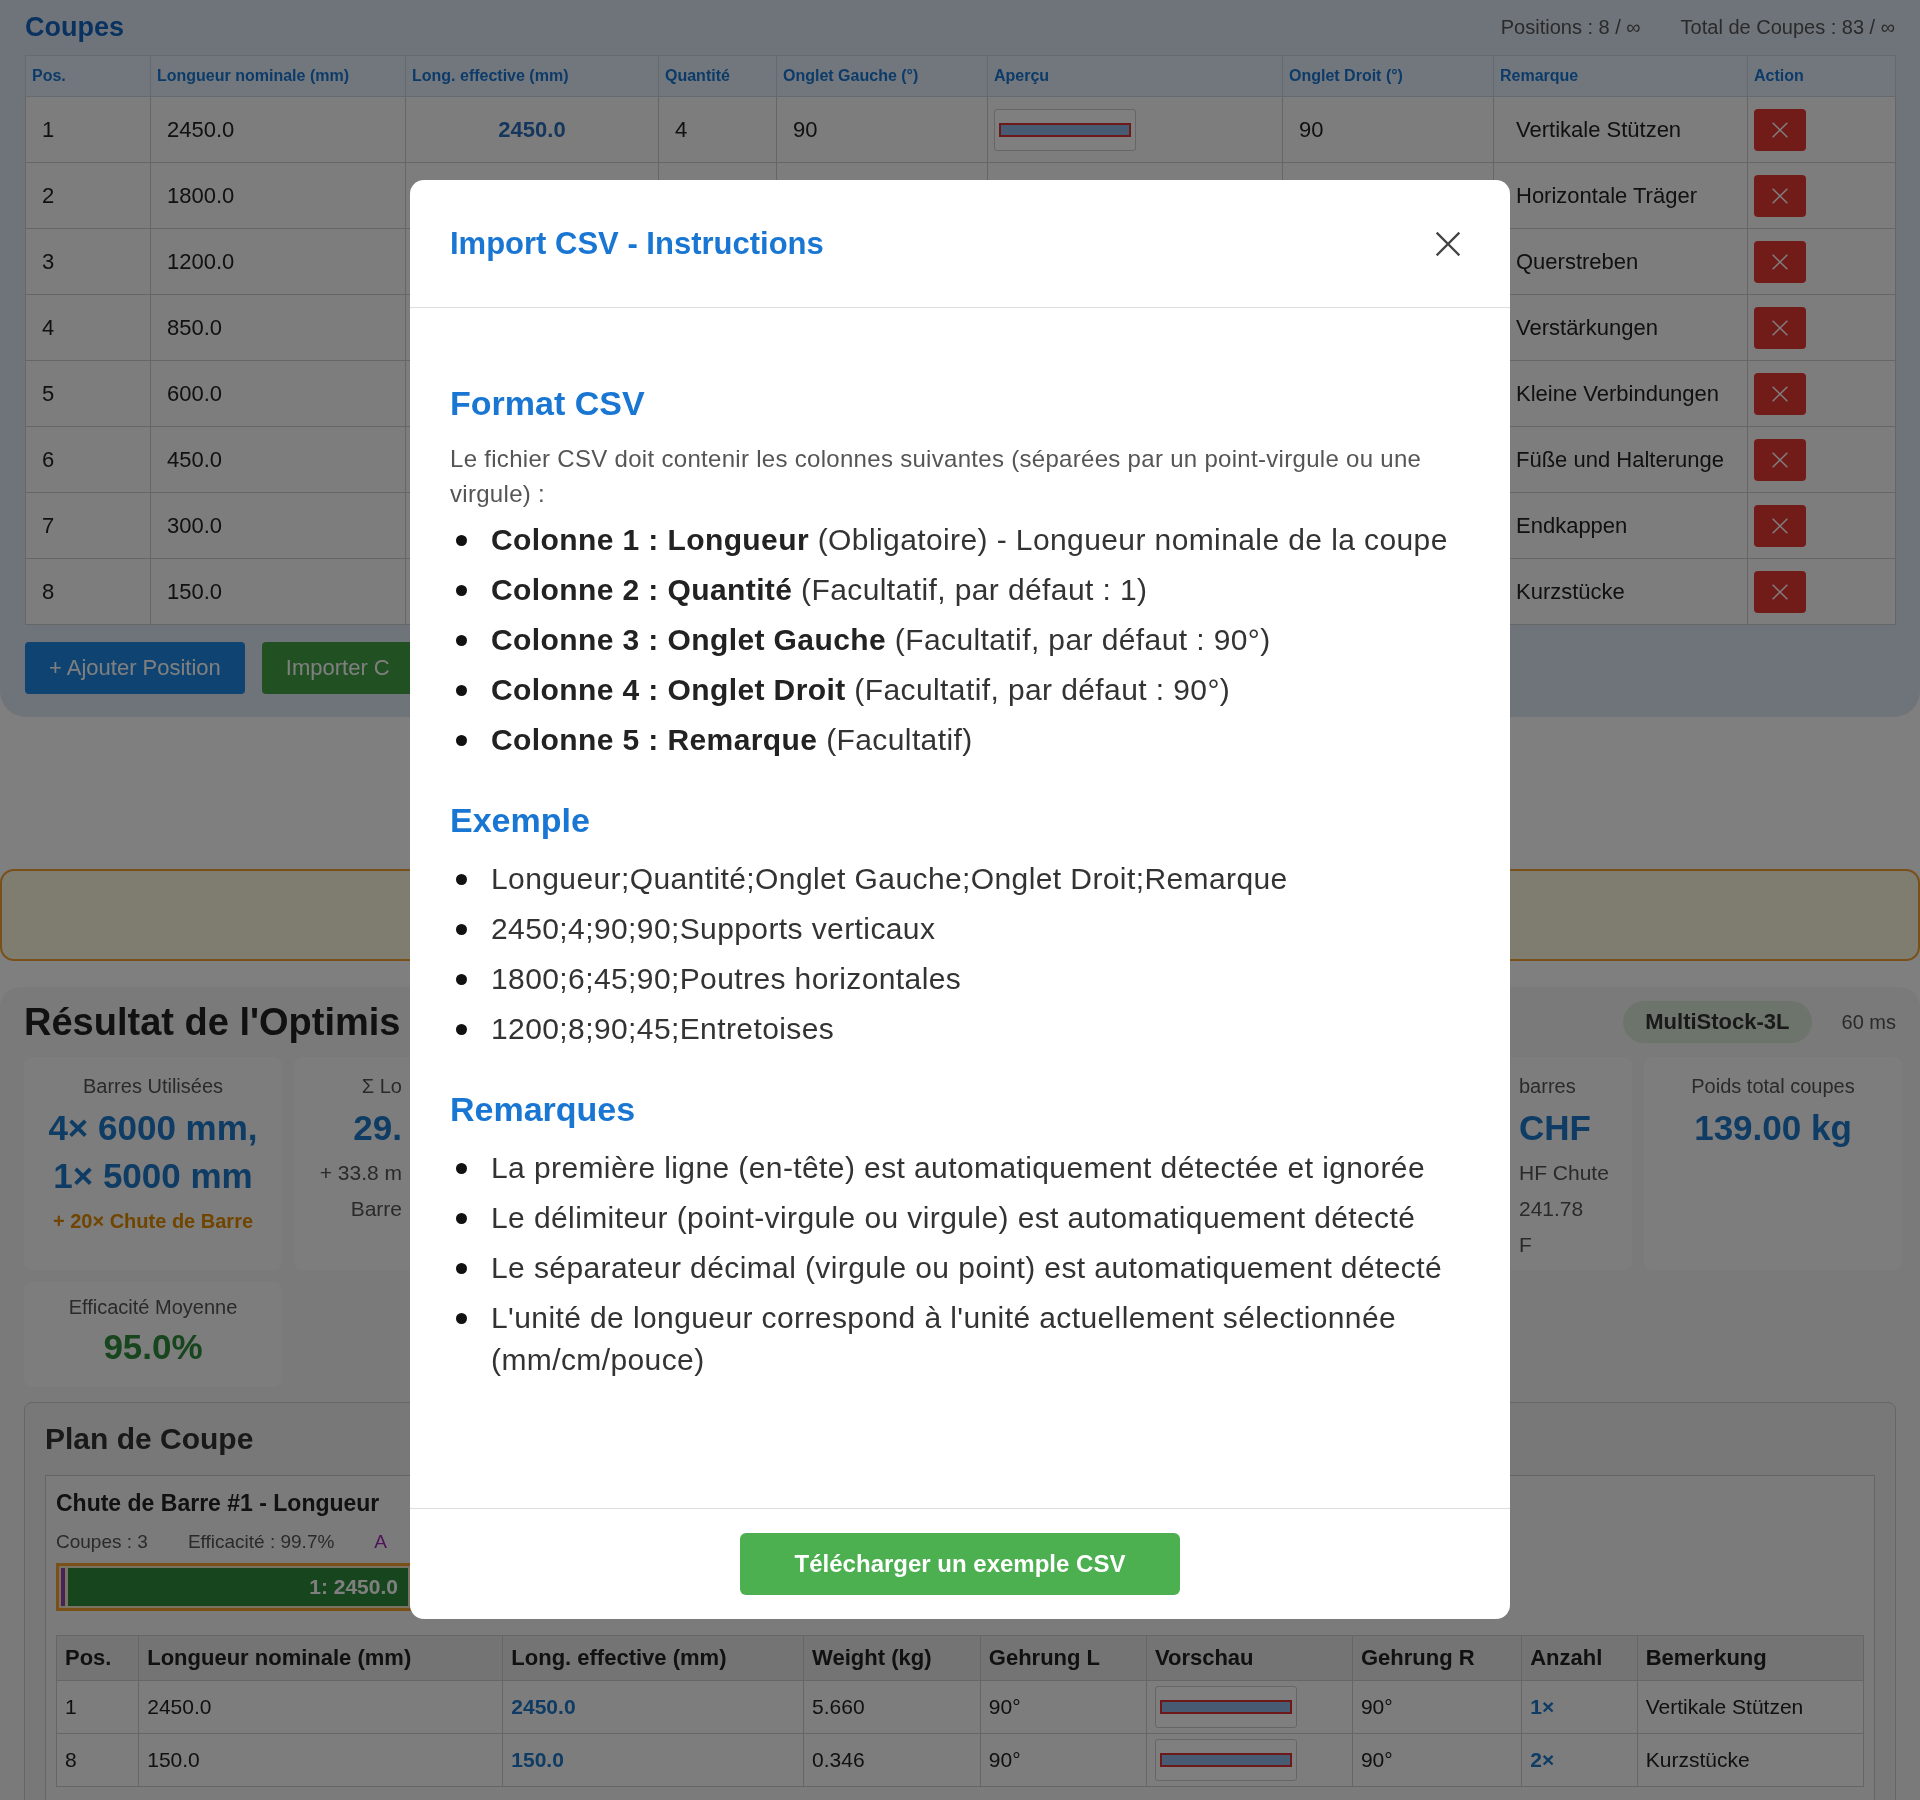  I want to click on action-button: + Ajouter Position, so click(135, 668).